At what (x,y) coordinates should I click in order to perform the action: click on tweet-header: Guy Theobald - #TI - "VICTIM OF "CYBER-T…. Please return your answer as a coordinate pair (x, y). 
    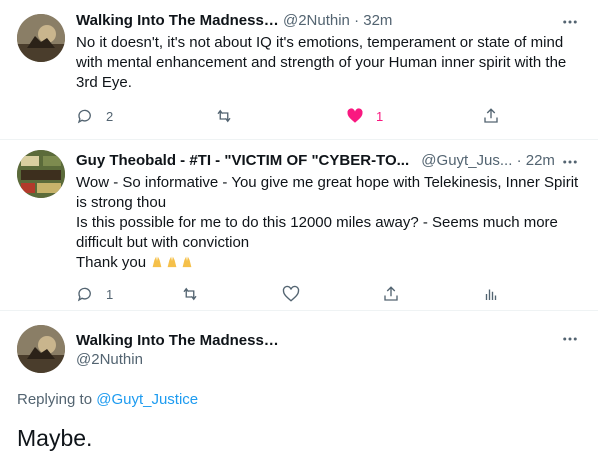
    Looking at the image, I should click on (337, 162).